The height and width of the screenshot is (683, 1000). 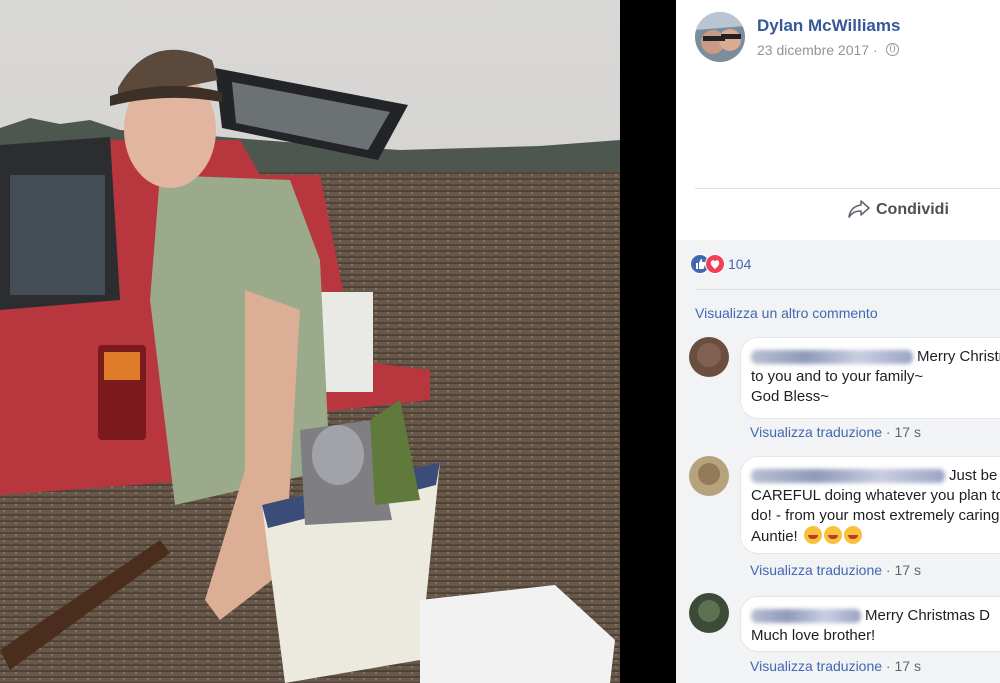 What do you see at coordinates (870, 624) in the screenshot?
I see `comment-bubble: Merry Christmas D Much love brother!` at bounding box center [870, 624].